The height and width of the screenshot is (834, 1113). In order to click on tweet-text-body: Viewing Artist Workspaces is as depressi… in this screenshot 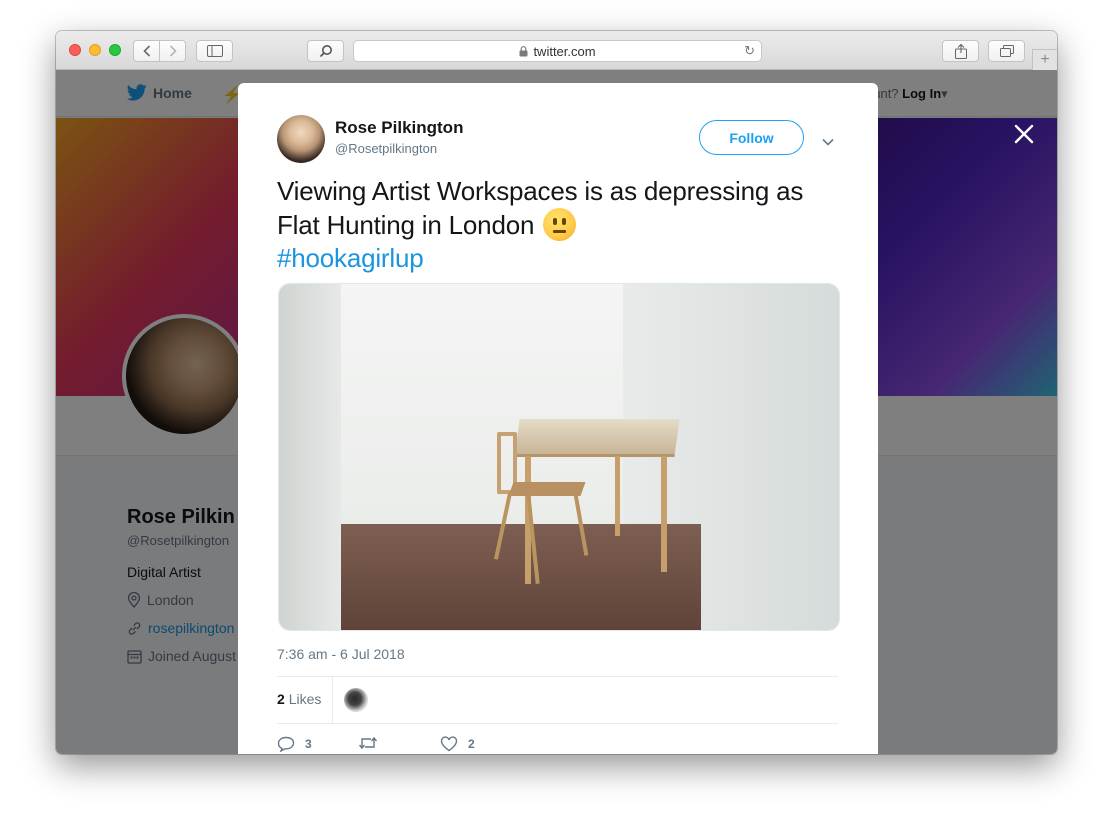, I will do `click(540, 208)`.